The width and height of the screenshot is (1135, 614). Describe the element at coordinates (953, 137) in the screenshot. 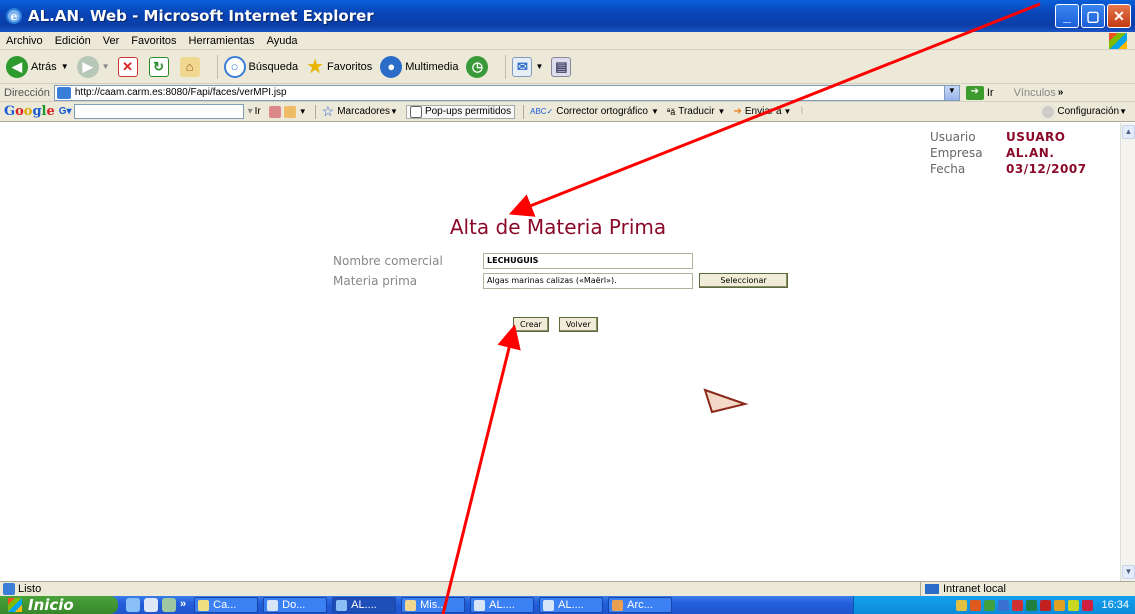

I see `user-label: Usuario` at that location.